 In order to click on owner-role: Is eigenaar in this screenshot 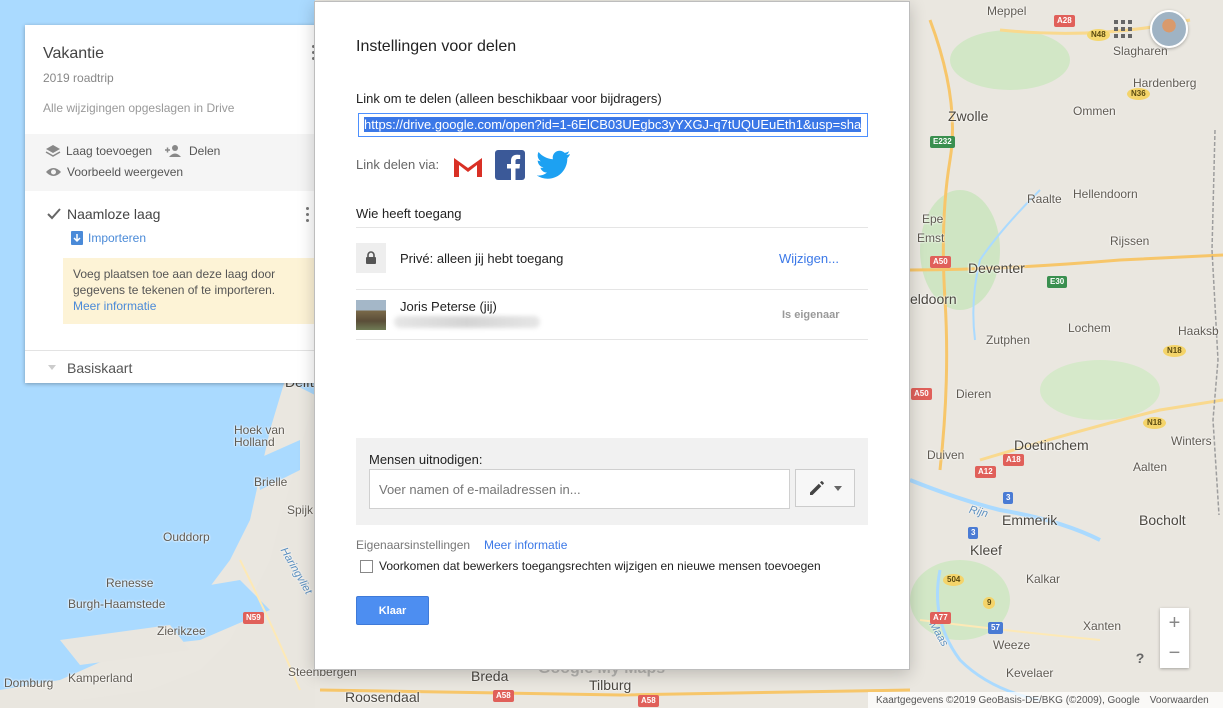, I will do `click(811, 315)`.